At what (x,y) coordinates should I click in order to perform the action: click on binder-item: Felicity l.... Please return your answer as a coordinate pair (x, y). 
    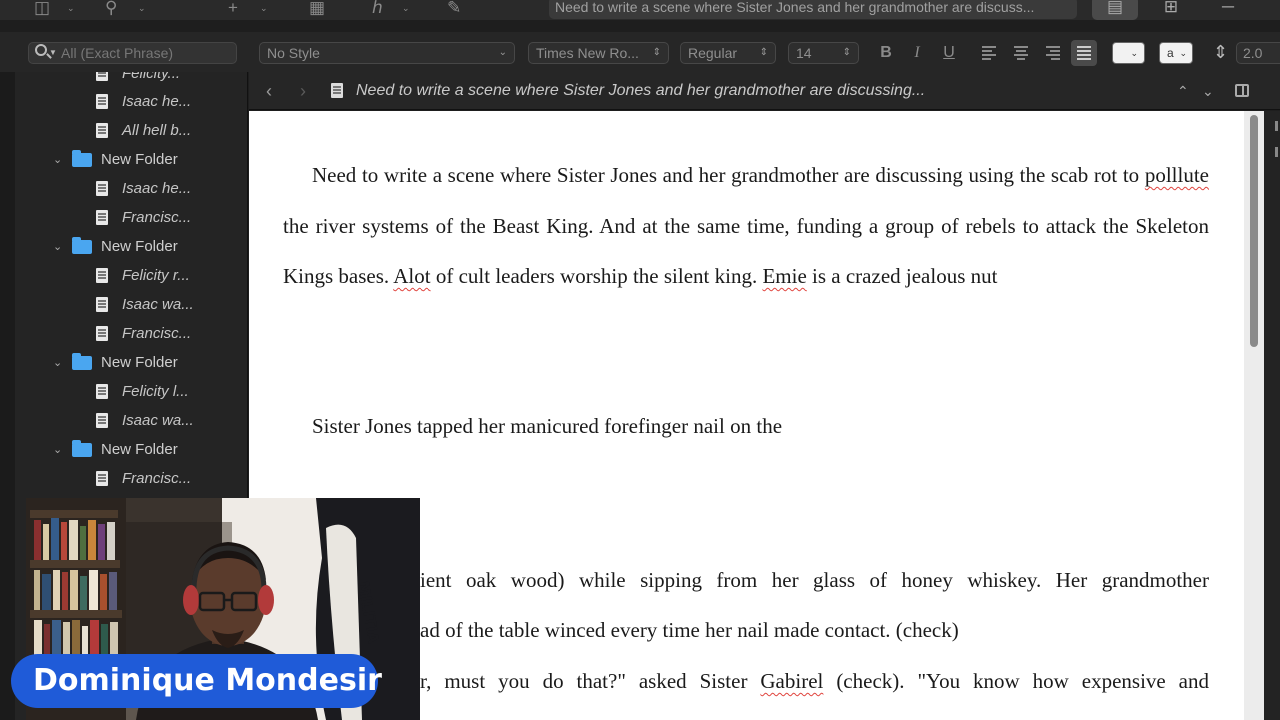
    Looking at the image, I should click on (123, 392).